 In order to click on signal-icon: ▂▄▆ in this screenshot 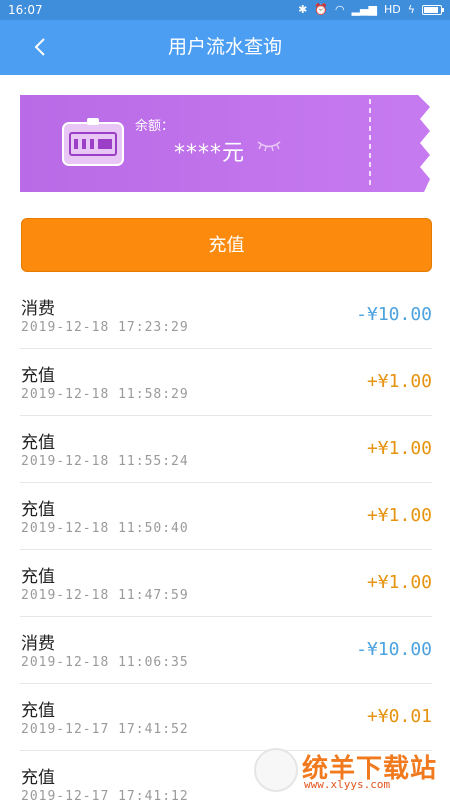, I will do `click(364, 9)`.